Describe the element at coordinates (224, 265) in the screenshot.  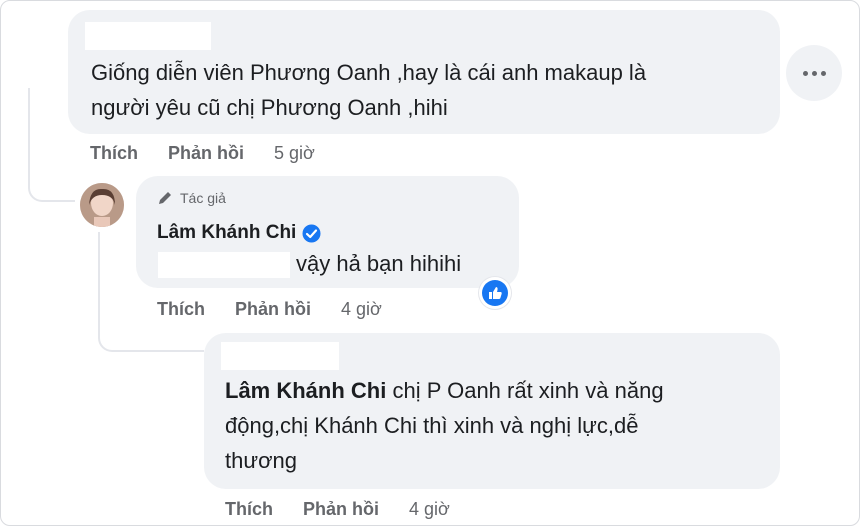
I see `redacted-mention` at that location.